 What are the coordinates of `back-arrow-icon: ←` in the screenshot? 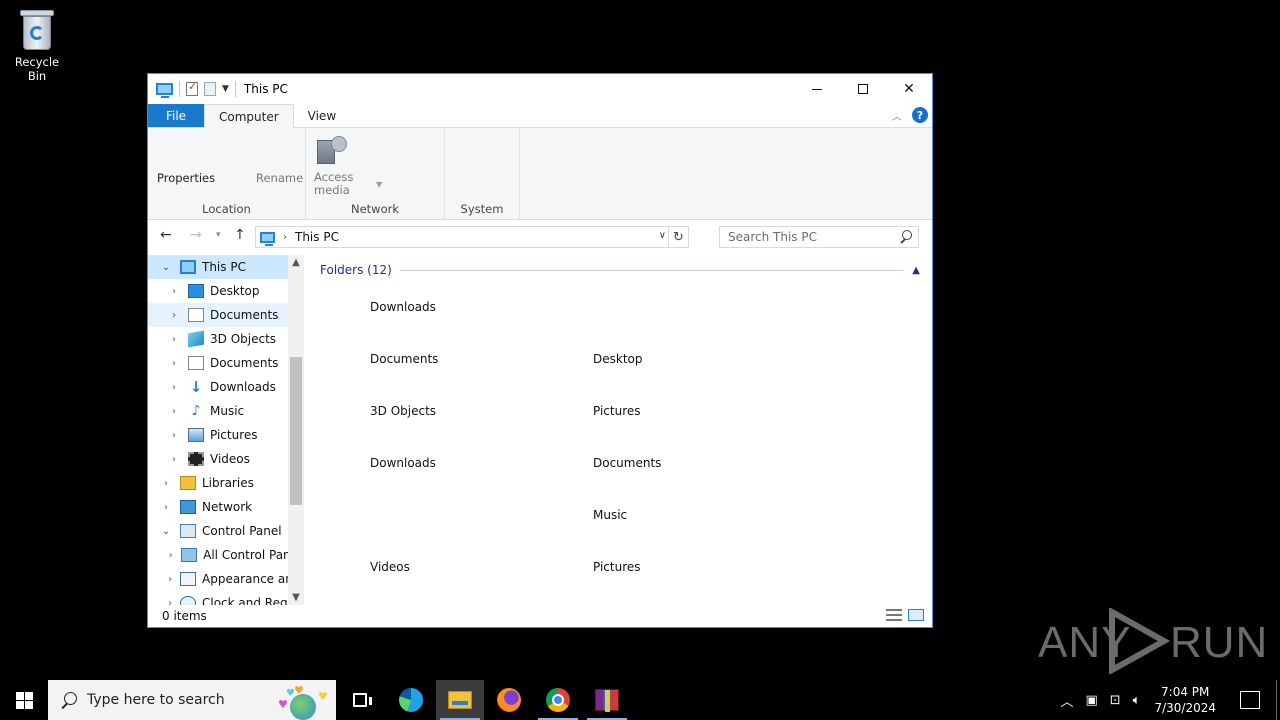 It's located at (166, 235).